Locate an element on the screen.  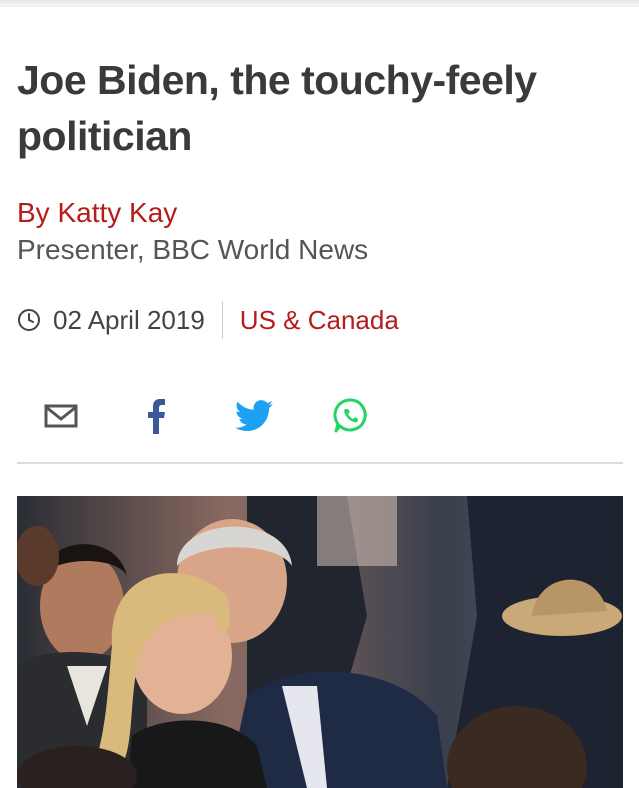
byline-role: Presenter, BBC World News is located at coordinates (193, 249).